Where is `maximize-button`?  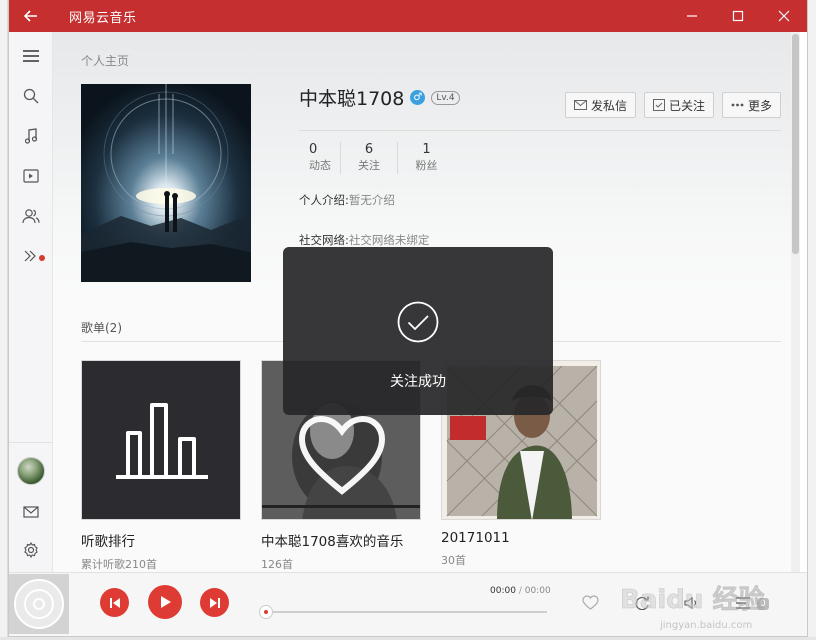
maximize-button is located at coordinates (738, 16).